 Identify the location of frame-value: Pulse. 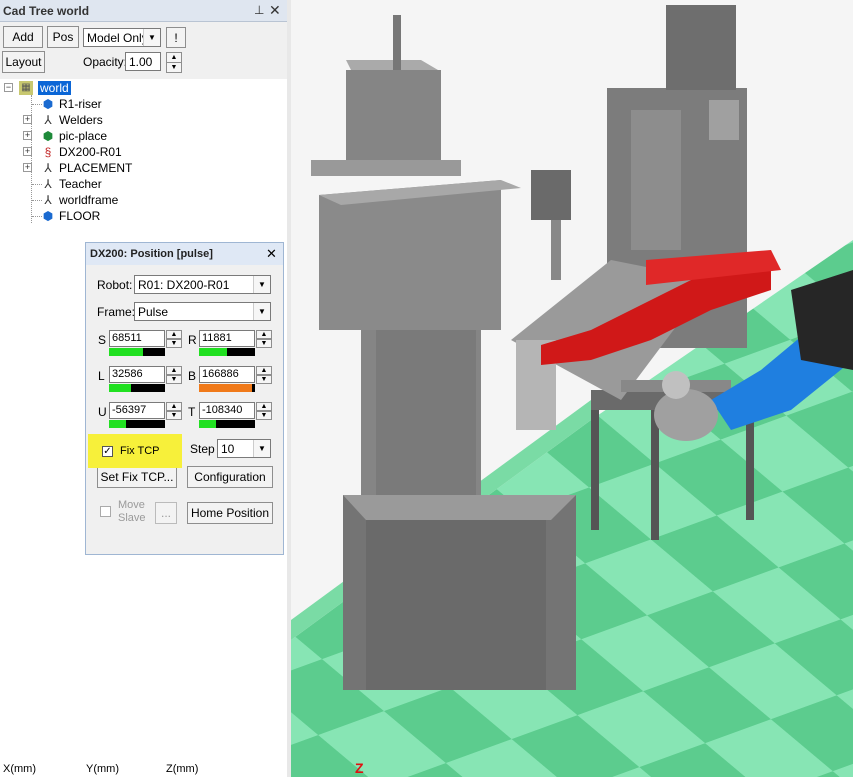
(153, 311).